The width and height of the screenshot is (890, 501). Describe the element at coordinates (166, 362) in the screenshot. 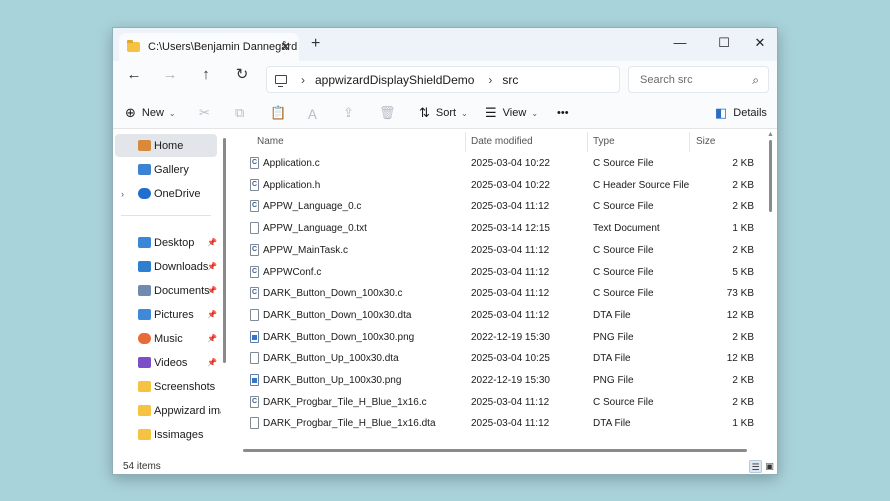

I see `sidebar-item-videos: Videos 📌` at that location.